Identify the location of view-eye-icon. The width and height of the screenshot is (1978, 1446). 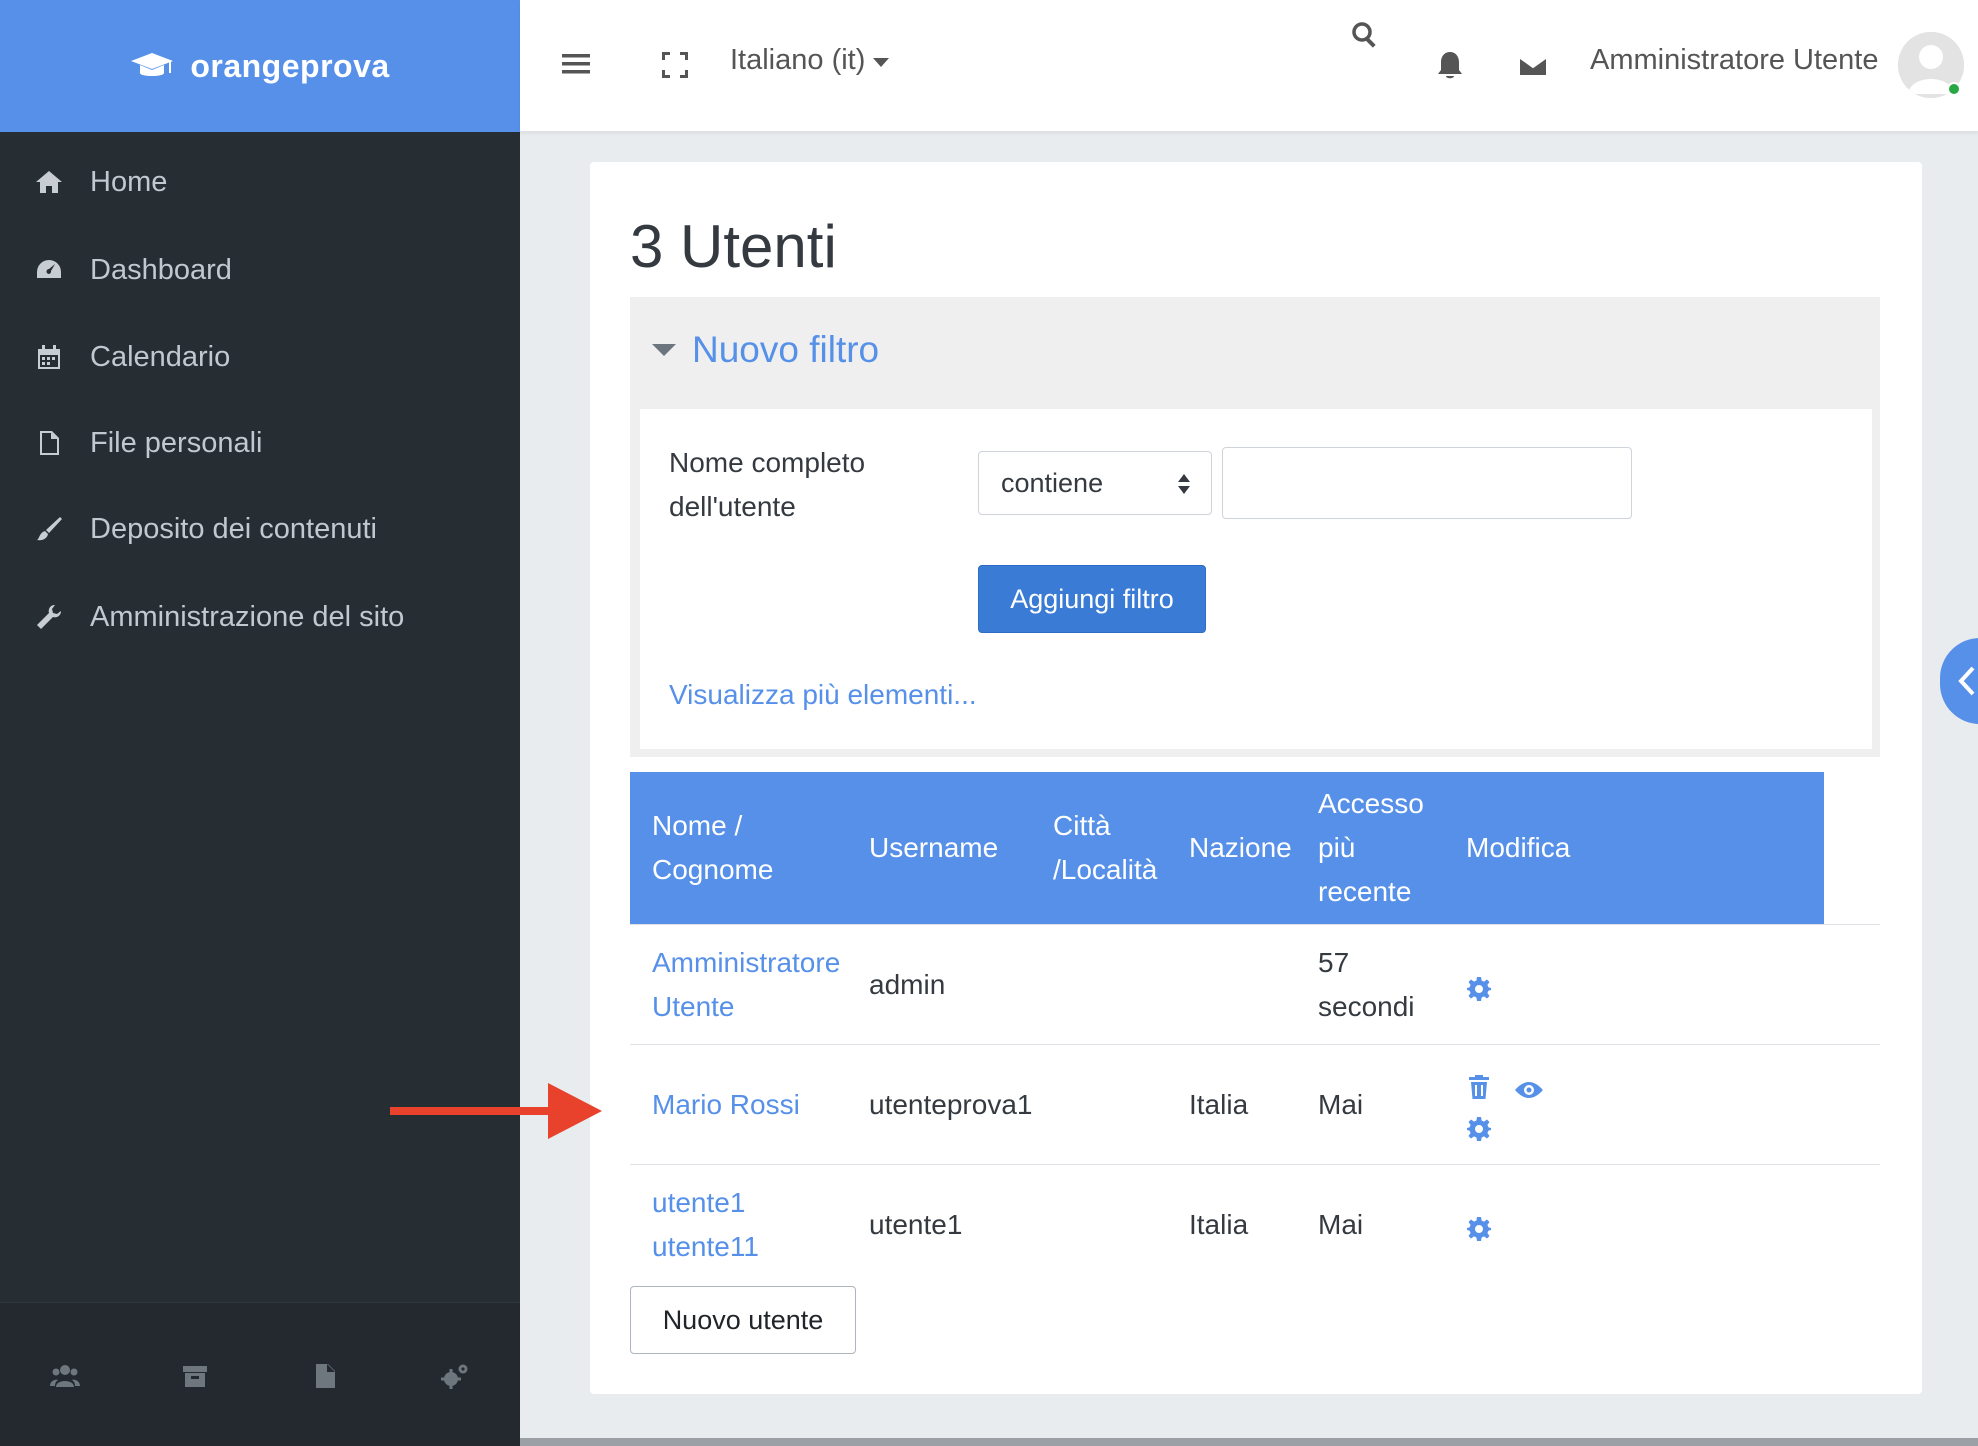
(1531, 1083).